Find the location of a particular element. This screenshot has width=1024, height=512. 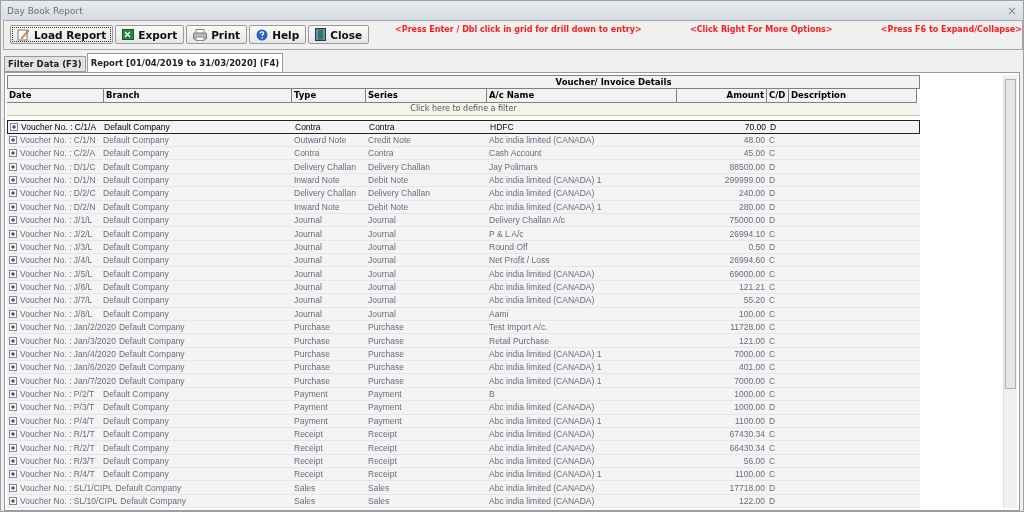

grid-row: Voucher No. : J/2/L Default Company Journal Journal P & L A/c 26994.10 C is located at coordinates (463, 234).